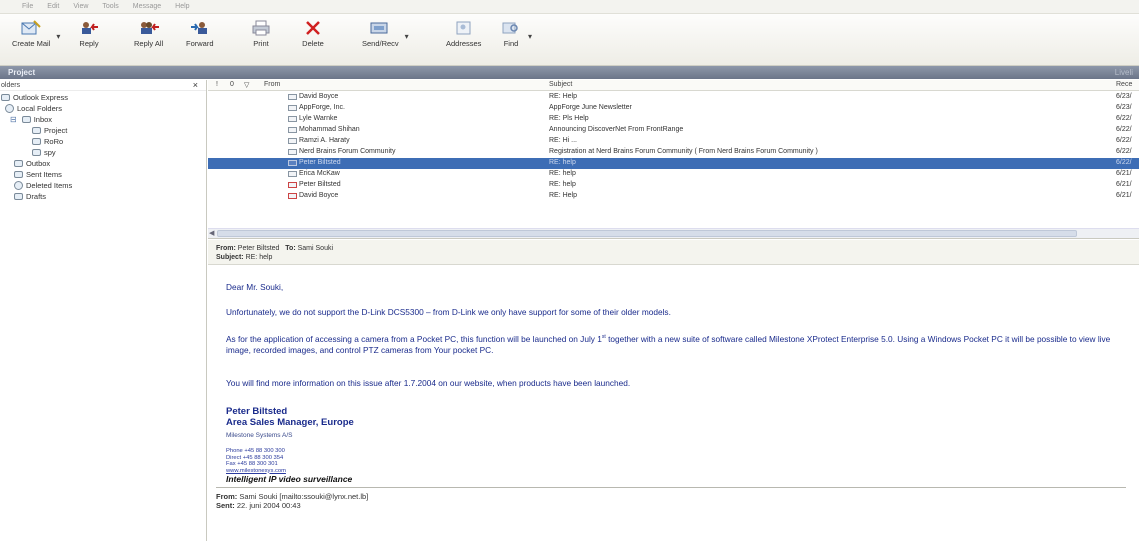  What do you see at coordinates (530, 36) in the screenshot?
I see `find-dropdown: ▾` at bounding box center [530, 36].